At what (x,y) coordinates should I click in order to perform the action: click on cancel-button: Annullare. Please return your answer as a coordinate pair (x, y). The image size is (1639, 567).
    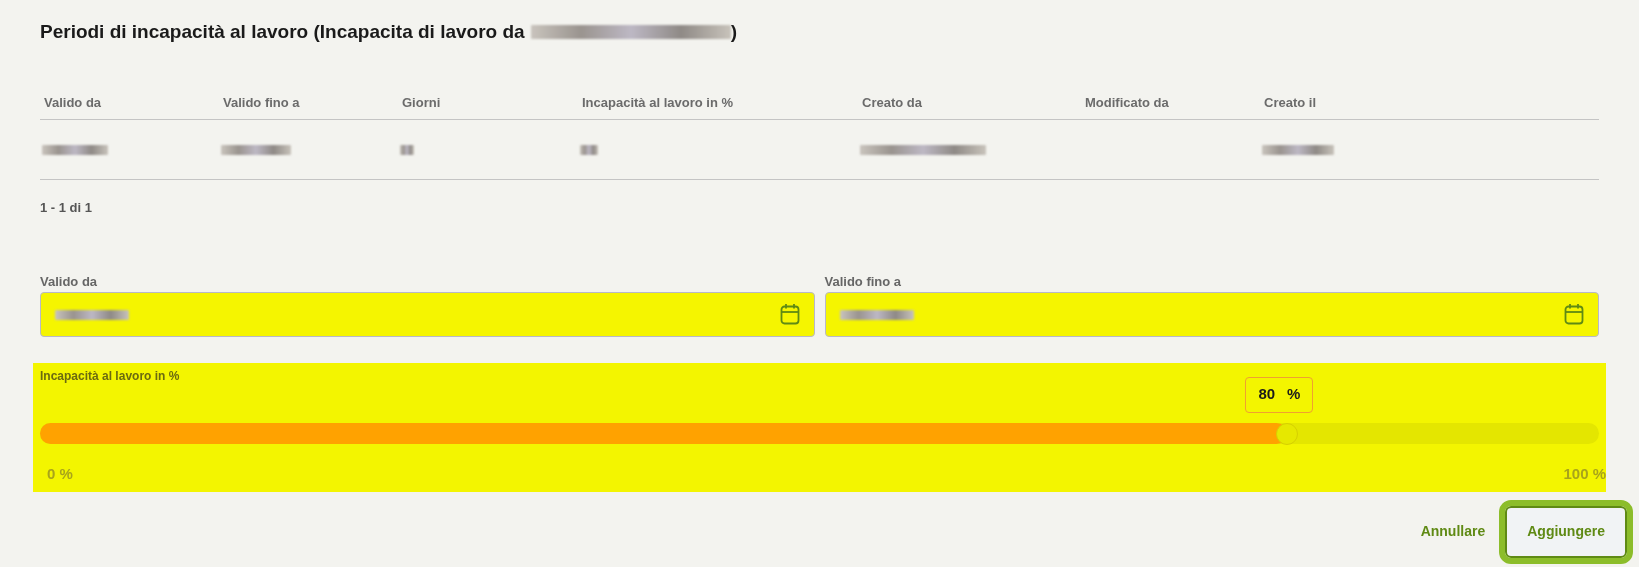
    Looking at the image, I should click on (1453, 531).